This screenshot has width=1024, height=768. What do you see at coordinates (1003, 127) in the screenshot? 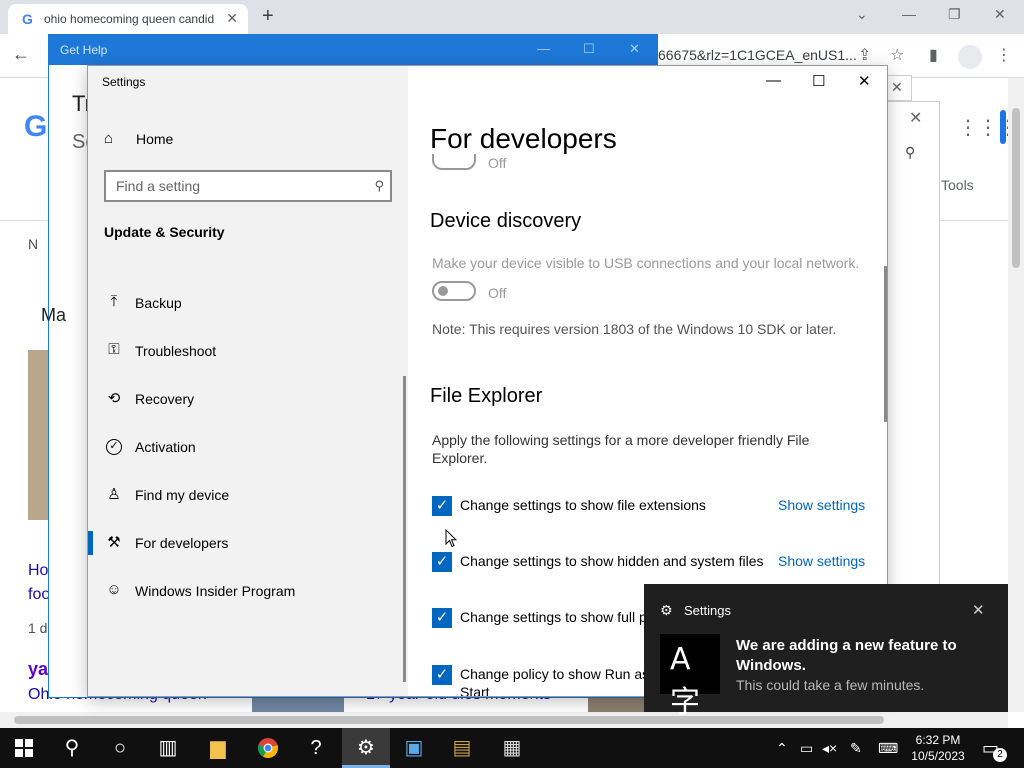
I see `sign-in-button-edge` at bounding box center [1003, 127].